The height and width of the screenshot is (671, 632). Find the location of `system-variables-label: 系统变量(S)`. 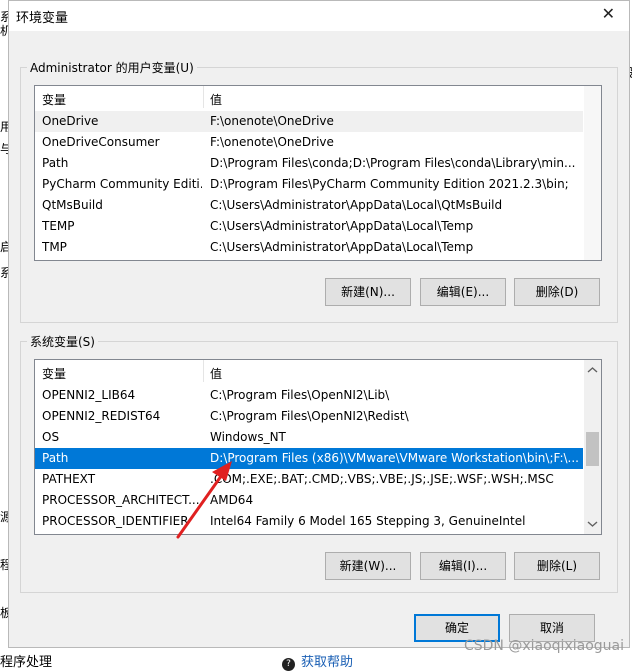

system-variables-label: 系统变量(S) is located at coordinates (62, 341).